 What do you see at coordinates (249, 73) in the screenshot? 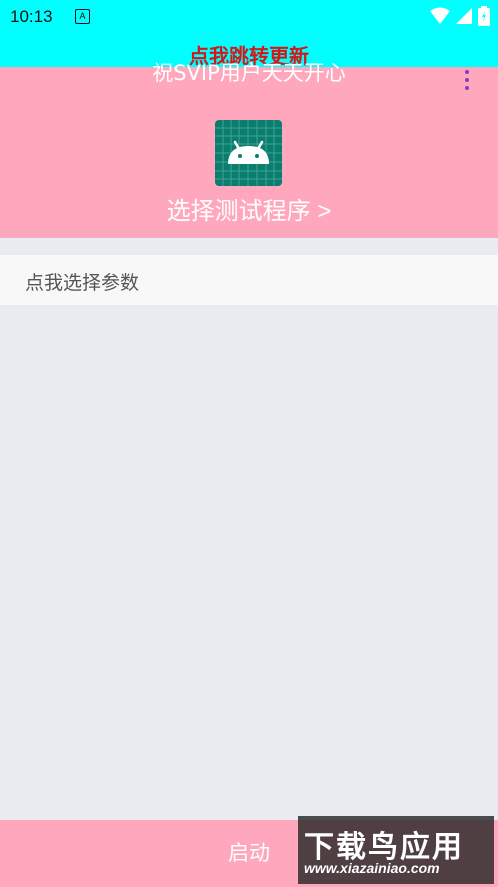
I see `header-title: 祝SVIP用户天天开心` at bounding box center [249, 73].